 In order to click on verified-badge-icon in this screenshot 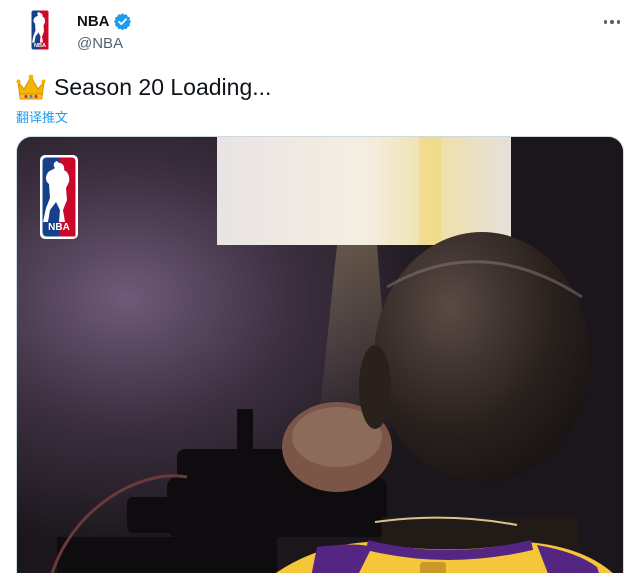, I will do `click(122, 21)`.